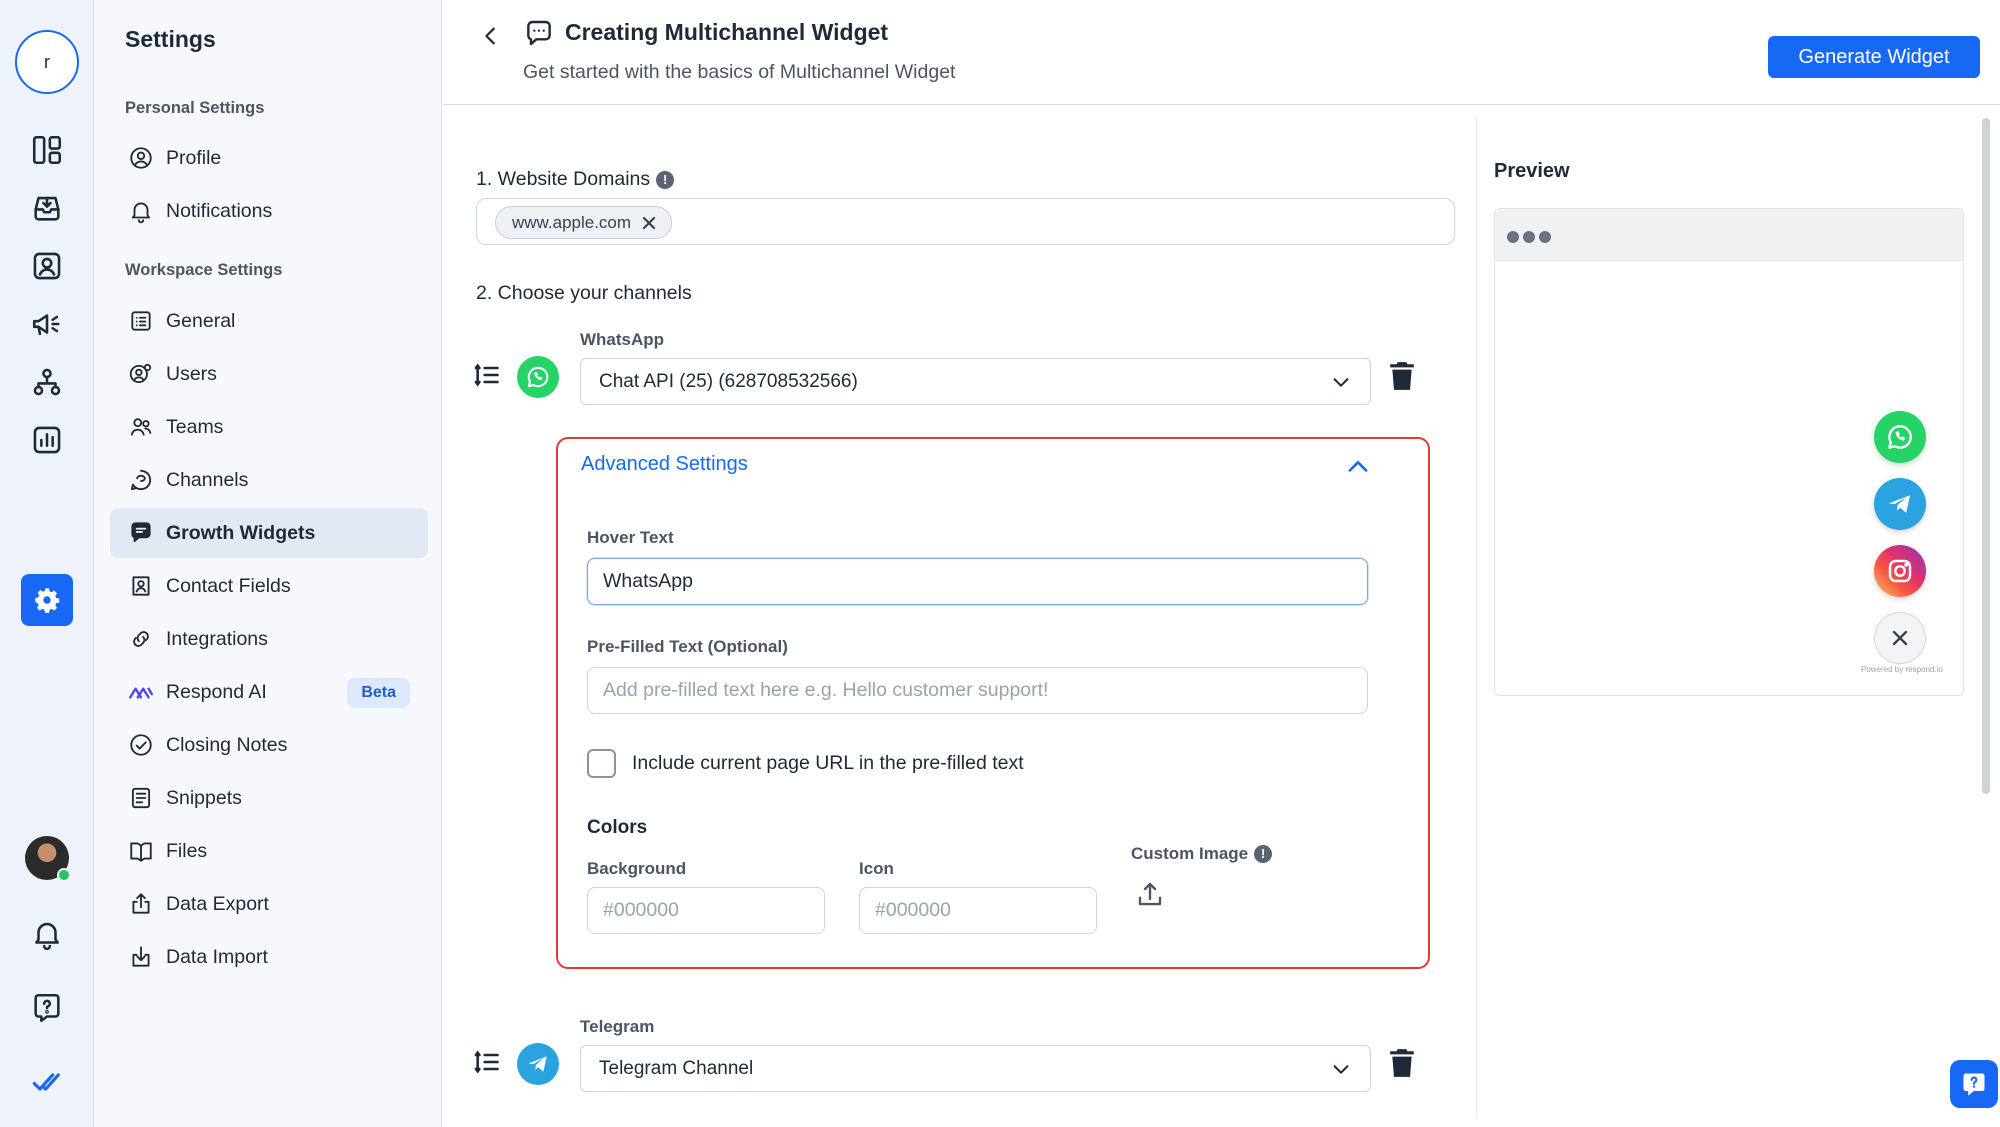  What do you see at coordinates (1900, 504) in the screenshot?
I see `preview-telegram-button` at bounding box center [1900, 504].